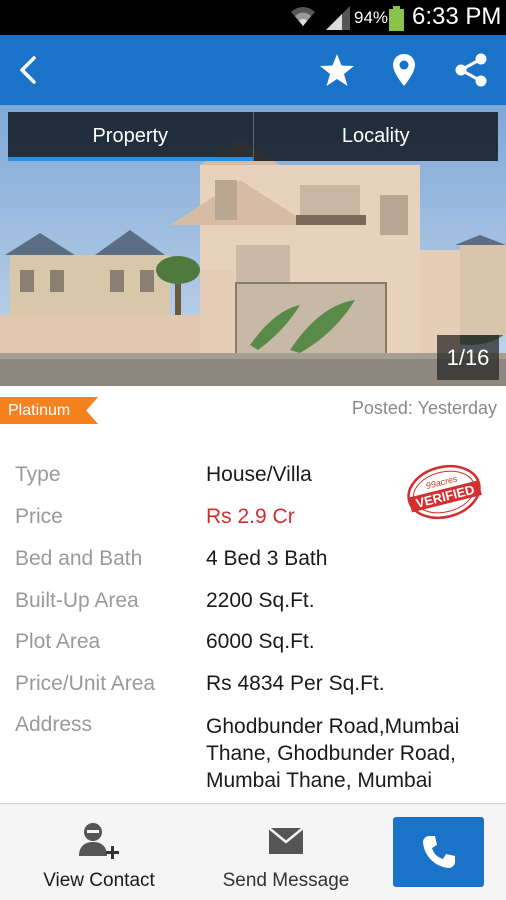 Image resolution: width=506 pixels, height=900 pixels. I want to click on platinum-badge: Platinum, so click(49, 410).